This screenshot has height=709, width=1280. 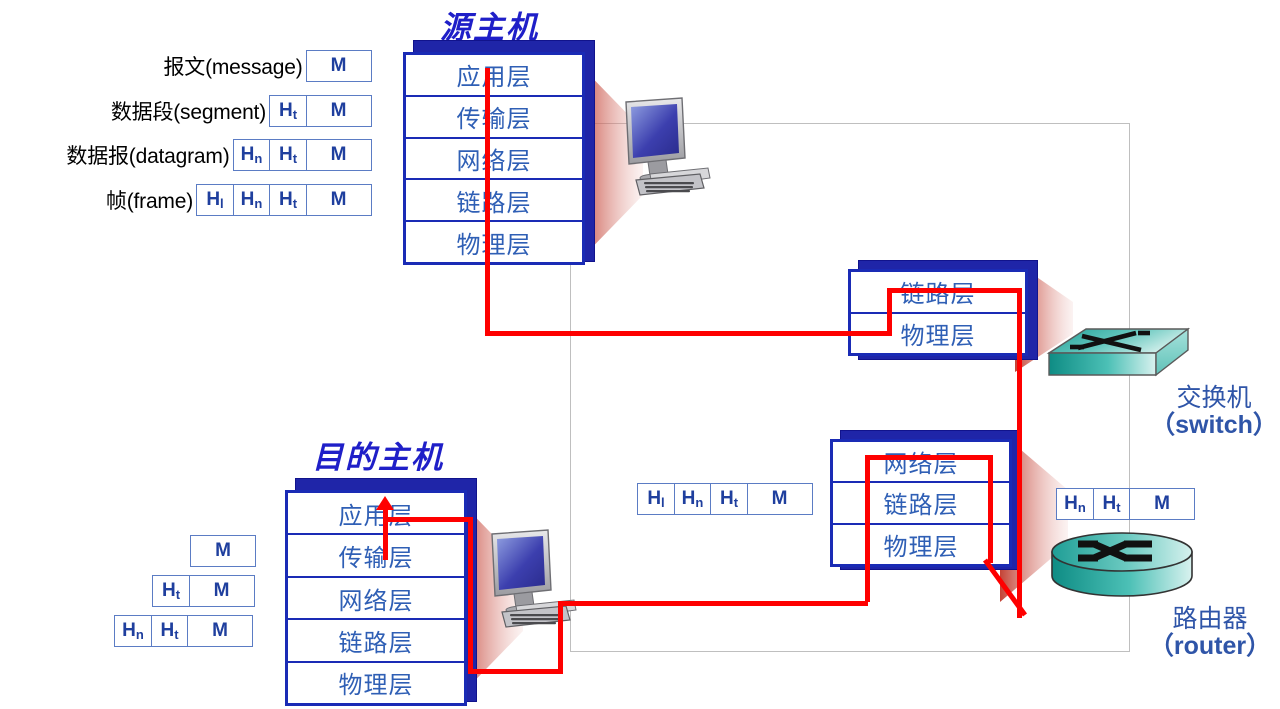 What do you see at coordinates (169, 631) in the screenshot?
I see `decap2-cell-ht: Ht` at bounding box center [169, 631].